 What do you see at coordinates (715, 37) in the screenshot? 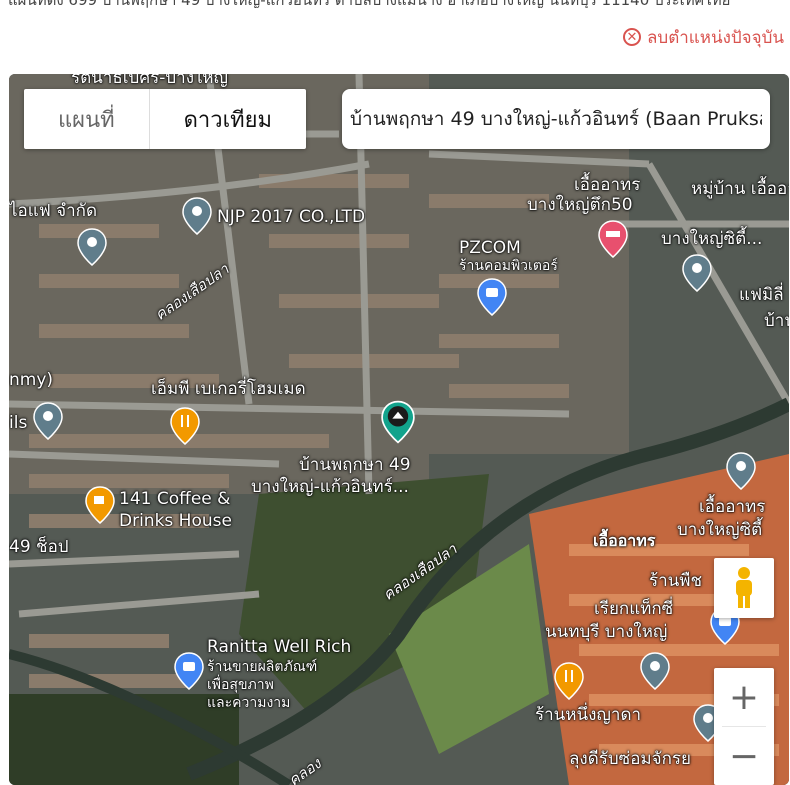
I see `clear-location-label: ลบตำแหน่งปัจจุบัน` at bounding box center [715, 37].